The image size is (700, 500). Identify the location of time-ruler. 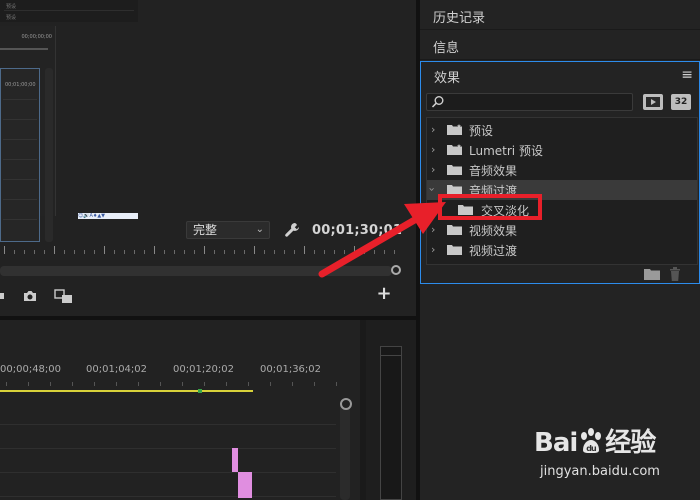
(200, 254).